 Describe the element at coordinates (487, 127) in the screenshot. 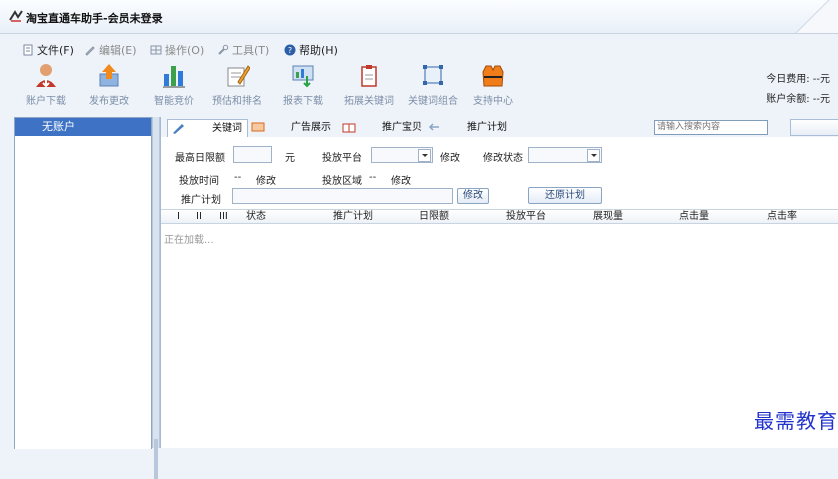

I see `tab-promotion-plan-label: 推广计划` at that location.